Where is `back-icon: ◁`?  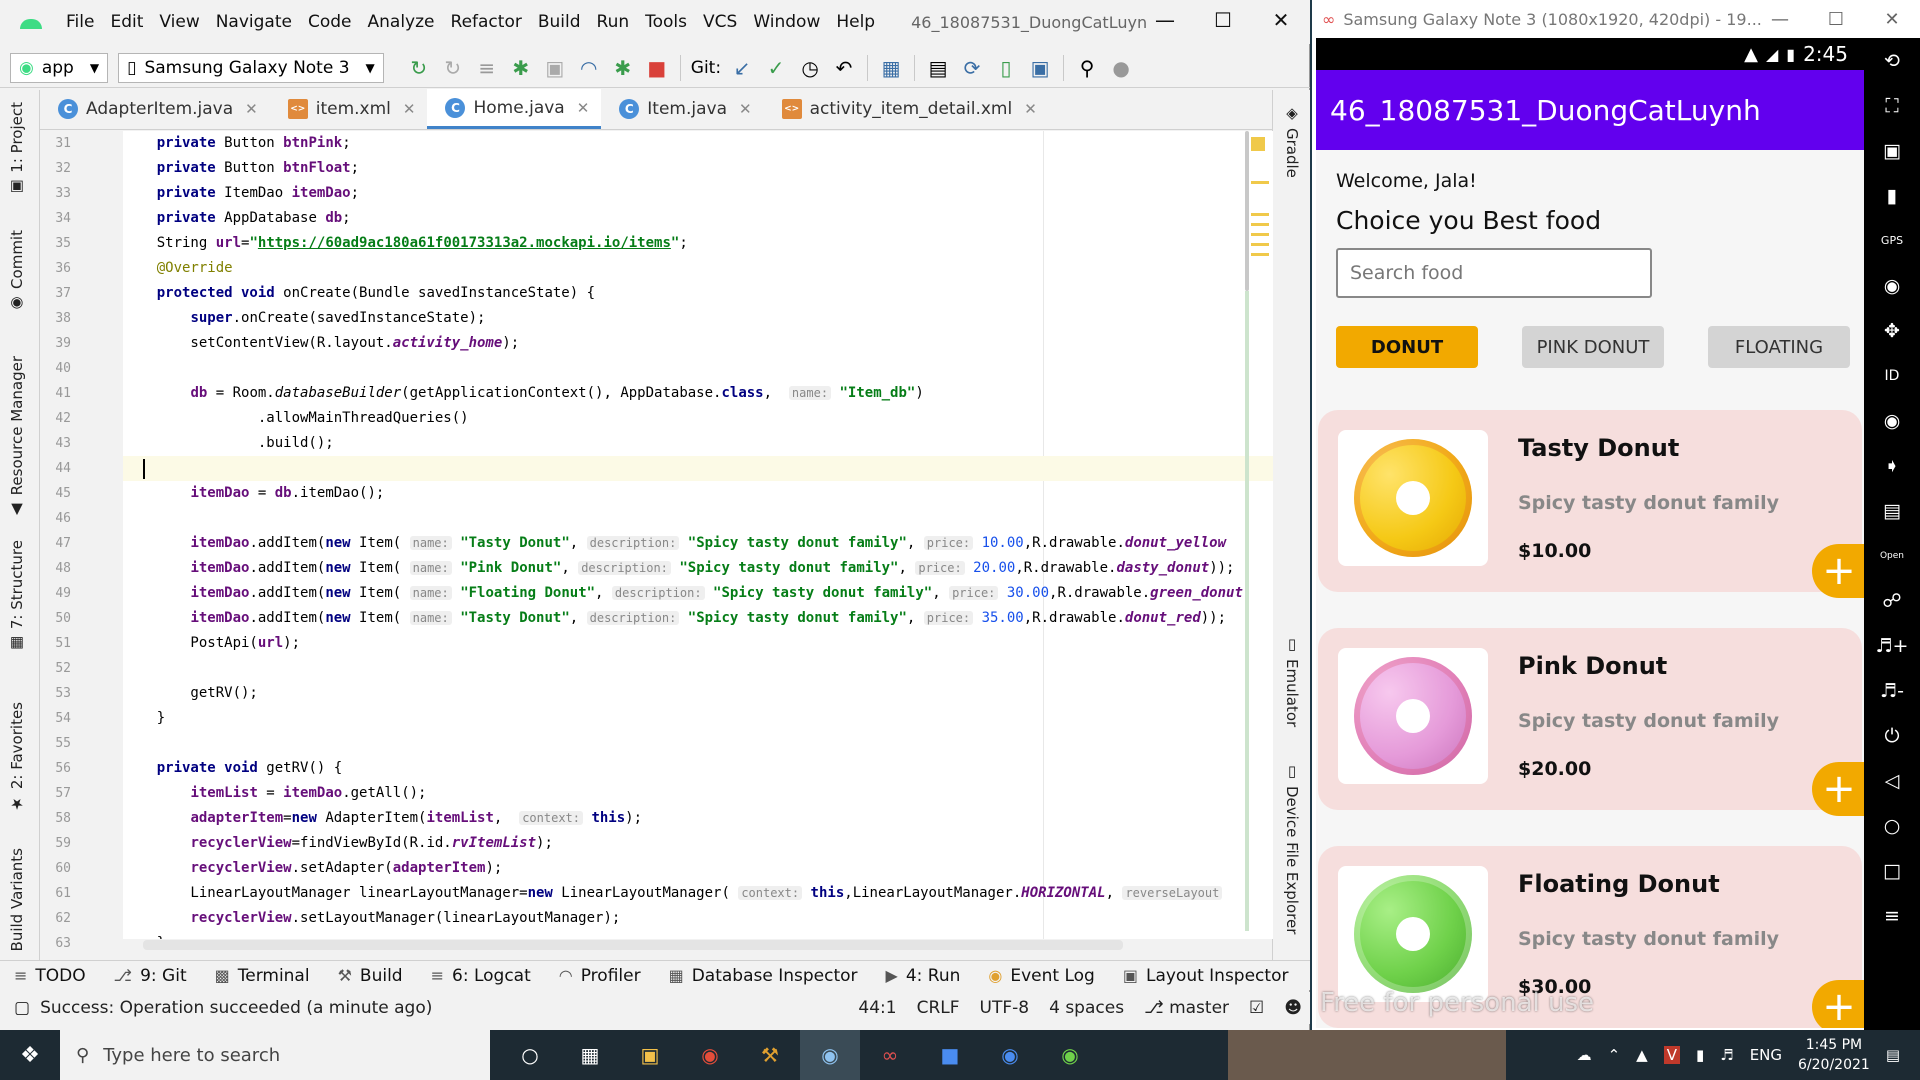
back-icon: ◁ is located at coordinates (1892, 780).